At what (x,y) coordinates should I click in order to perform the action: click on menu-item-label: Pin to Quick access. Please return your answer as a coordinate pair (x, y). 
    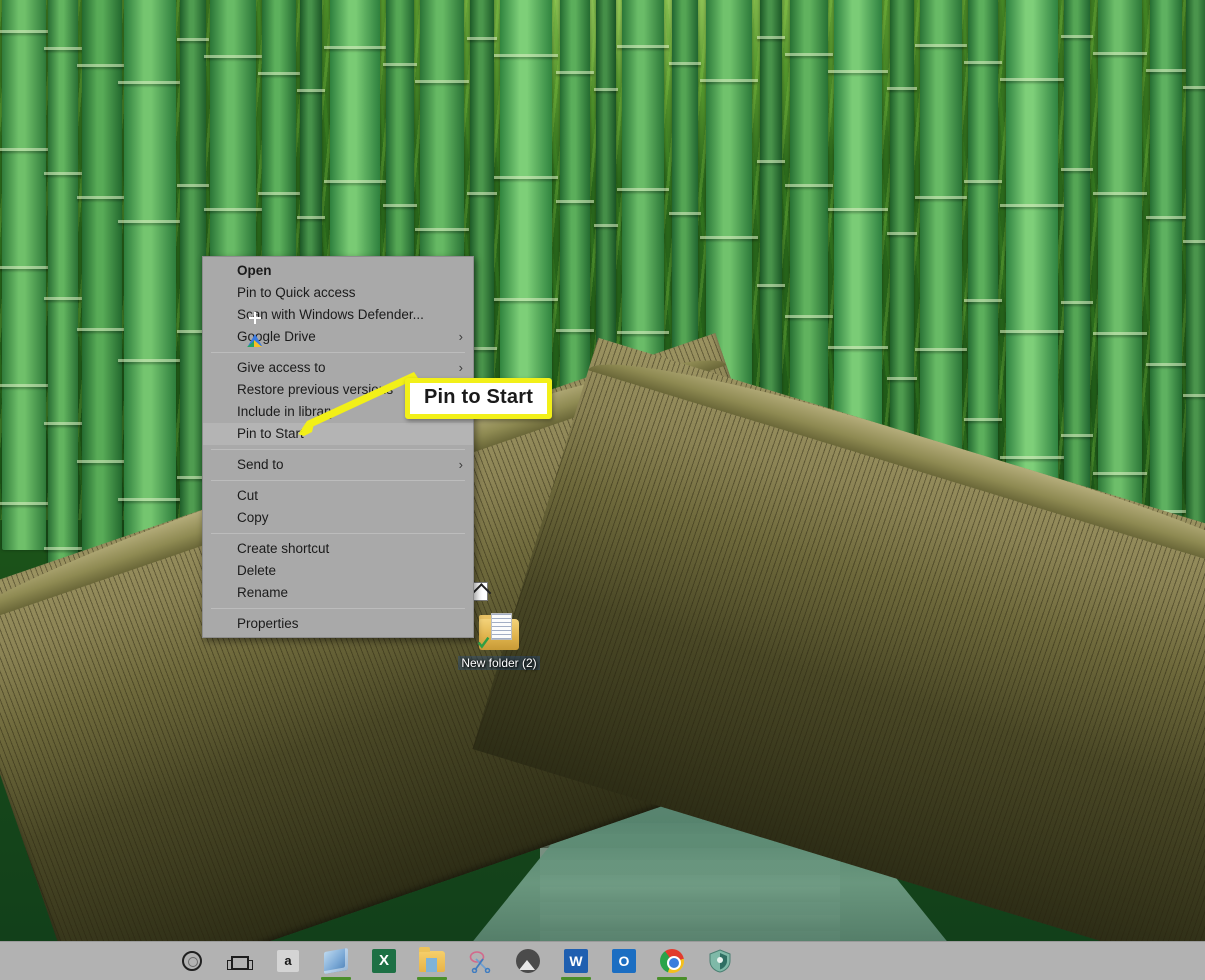
    Looking at the image, I should click on (296, 292).